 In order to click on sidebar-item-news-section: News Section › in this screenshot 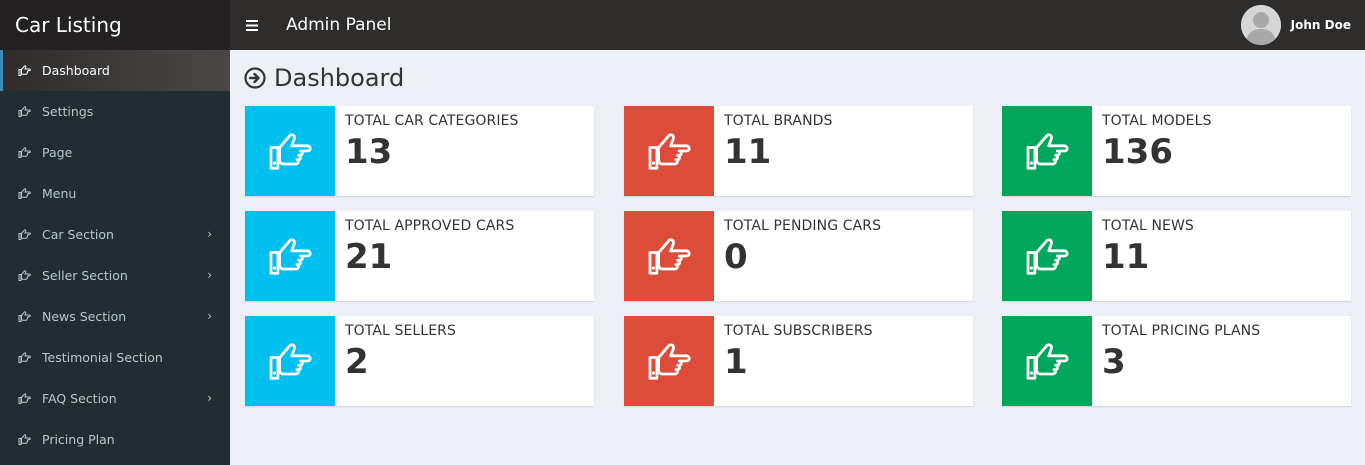, I will do `click(115, 316)`.